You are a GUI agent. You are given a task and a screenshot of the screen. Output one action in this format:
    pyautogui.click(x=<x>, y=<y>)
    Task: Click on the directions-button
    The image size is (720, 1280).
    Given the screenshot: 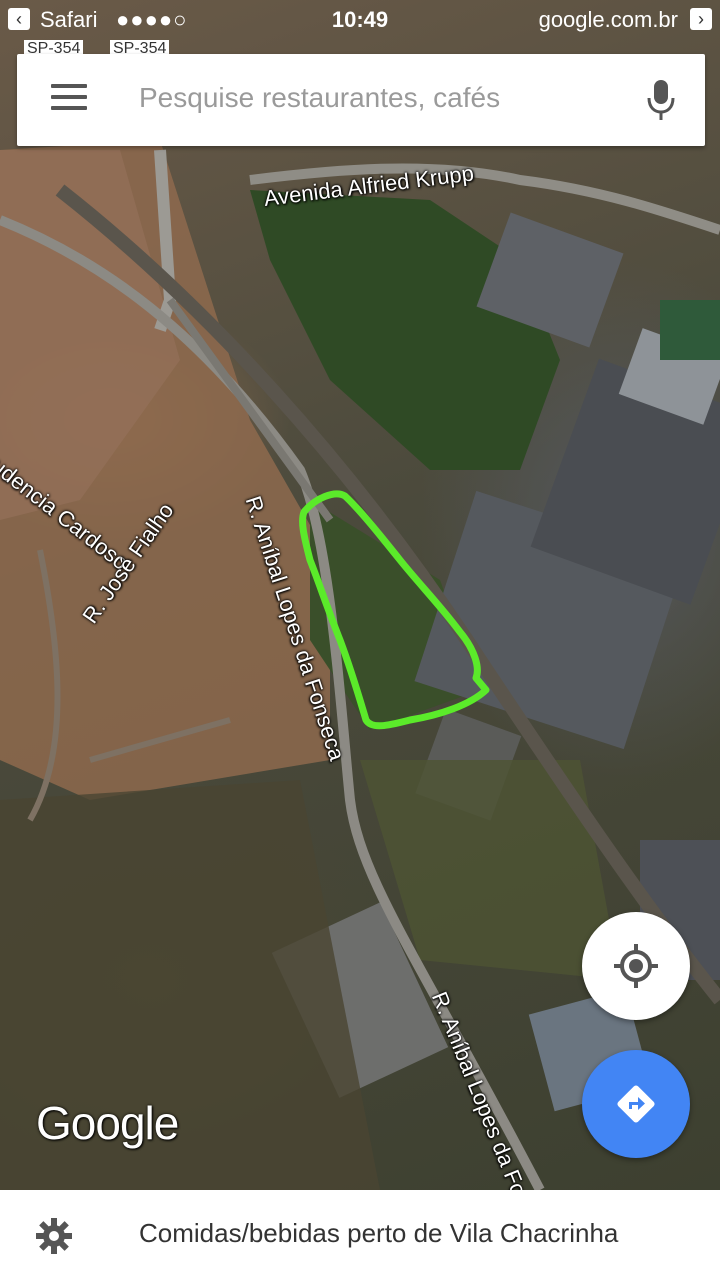 What is the action you would take?
    pyautogui.click(x=636, y=1104)
    